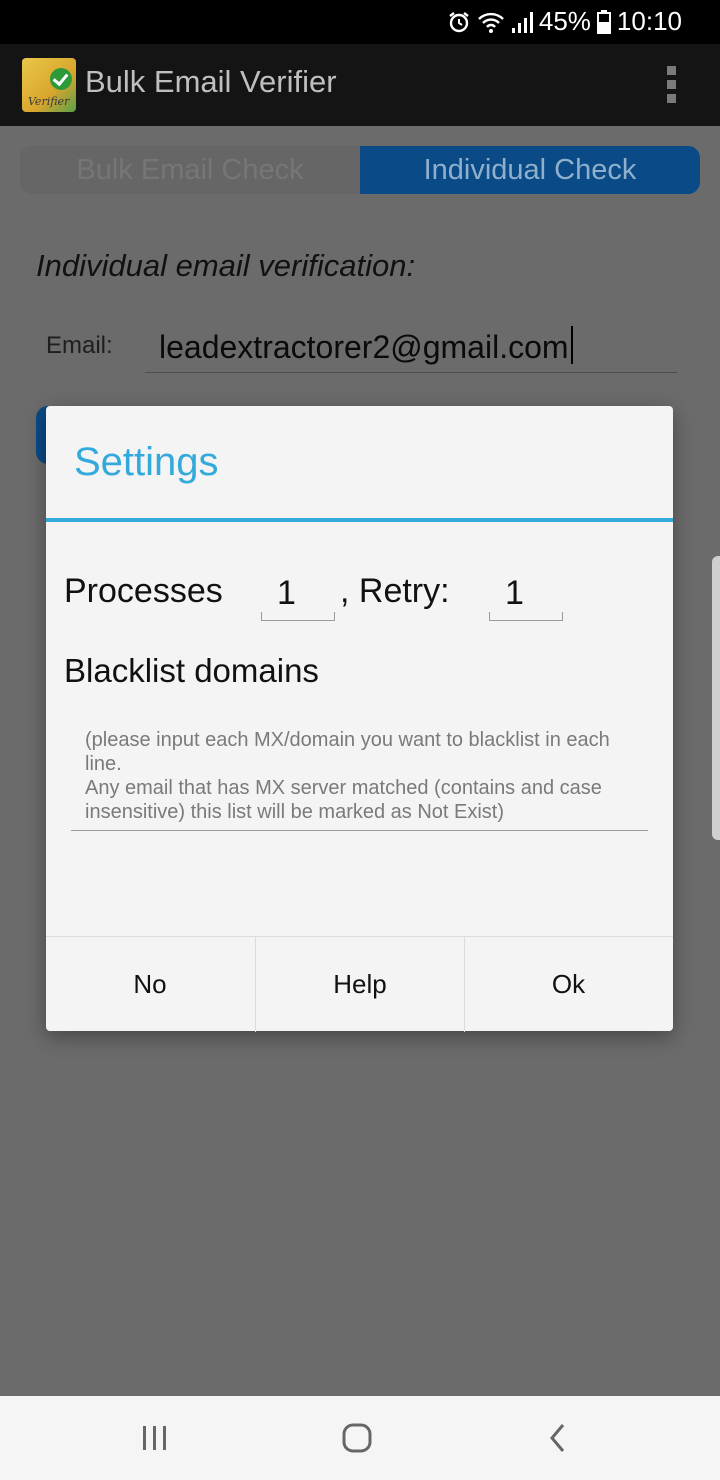 This screenshot has height=1480, width=720. Describe the element at coordinates (143, 591) in the screenshot. I see `processes-label: Processes` at that location.